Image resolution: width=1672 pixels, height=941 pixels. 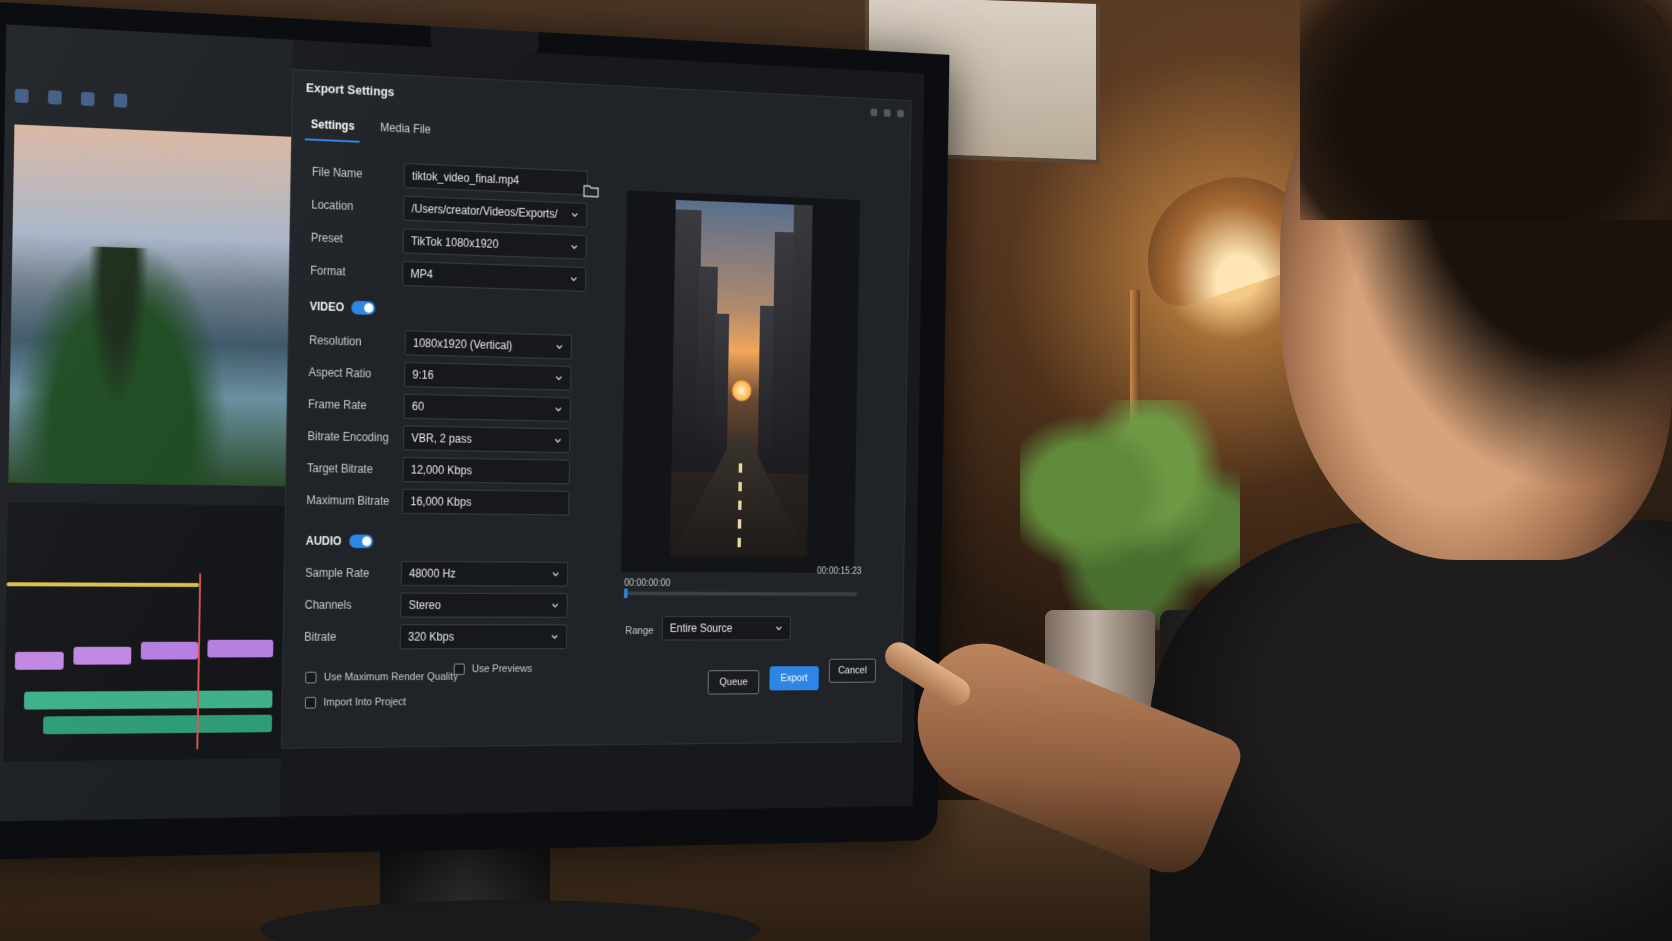 I want to click on dialog-title: Export Settings, so click(x=350, y=90).